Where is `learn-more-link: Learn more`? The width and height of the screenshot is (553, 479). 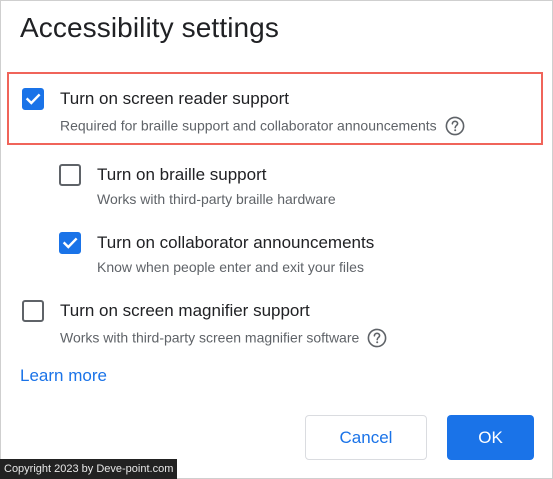 learn-more-link: Learn more is located at coordinates (63, 376).